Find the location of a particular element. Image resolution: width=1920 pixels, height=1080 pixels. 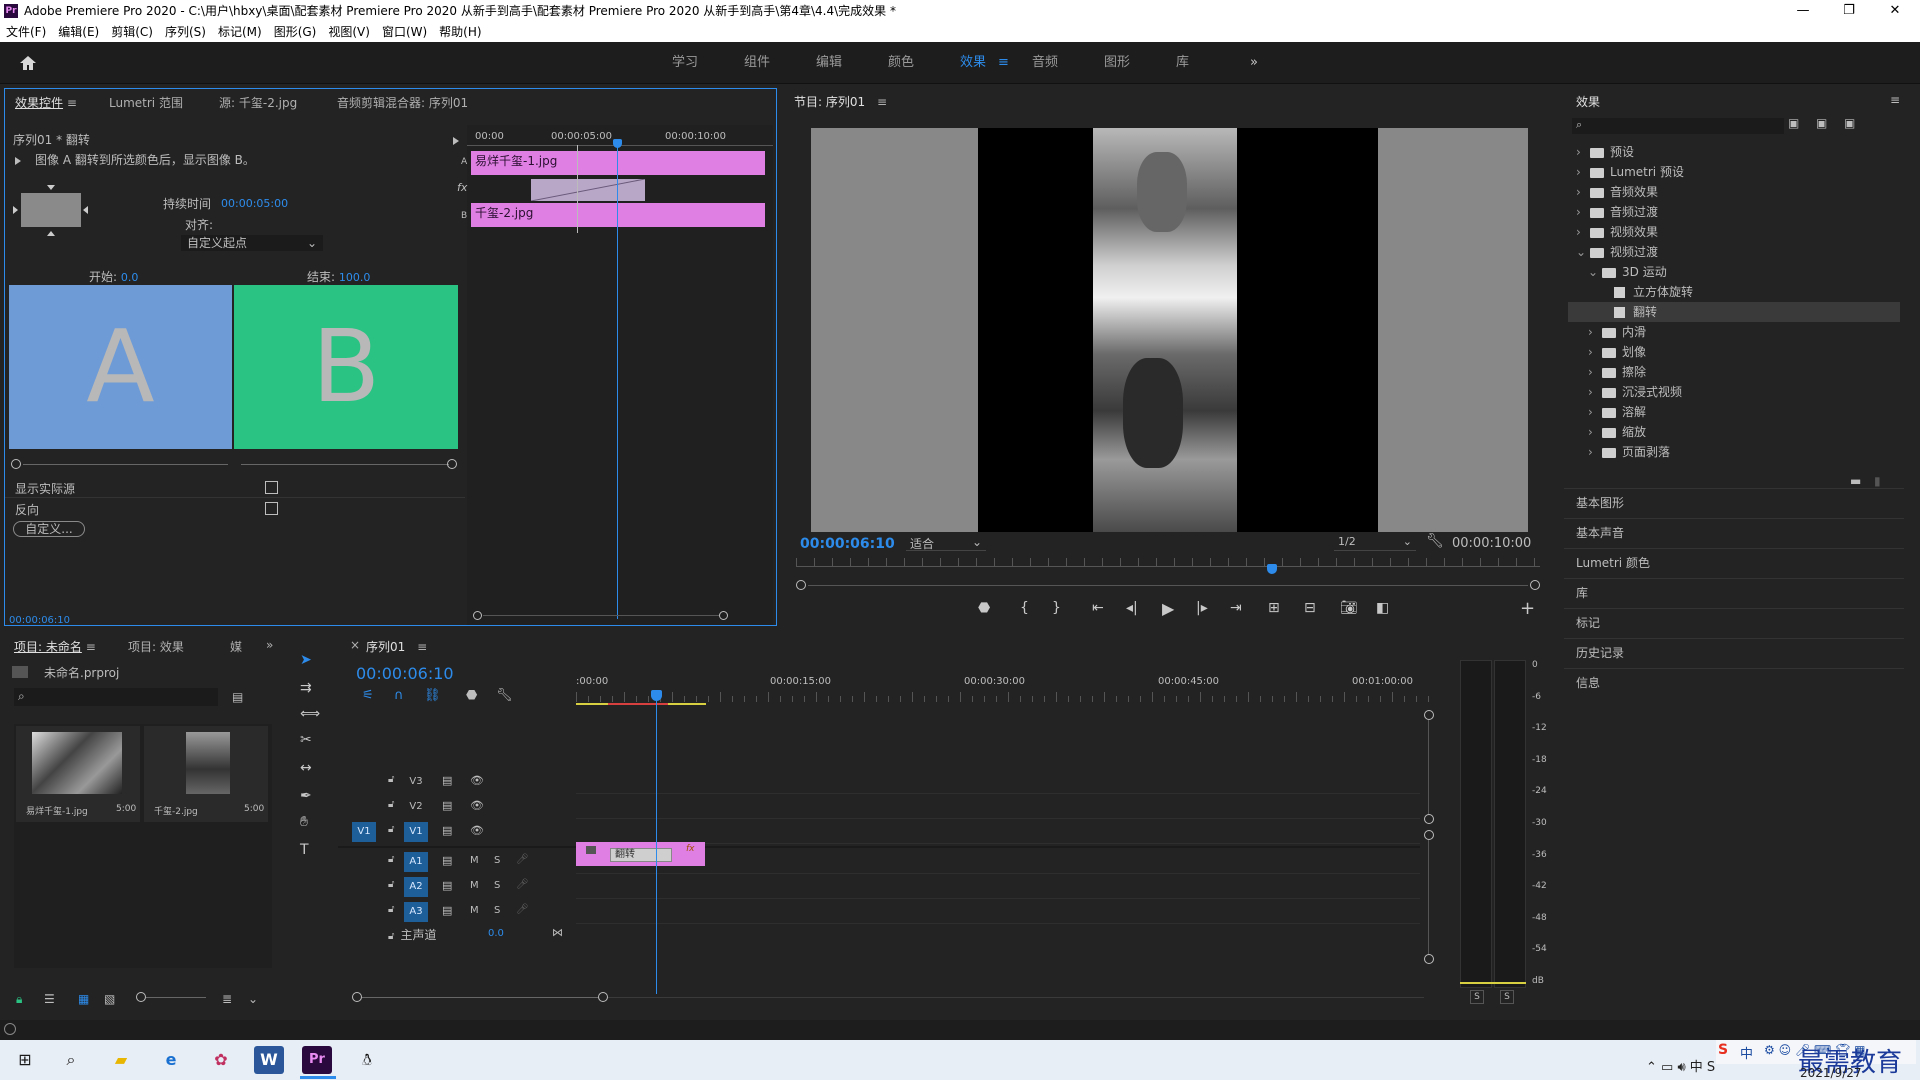

button-editor-icon: + is located at coordinates (1527, 608).